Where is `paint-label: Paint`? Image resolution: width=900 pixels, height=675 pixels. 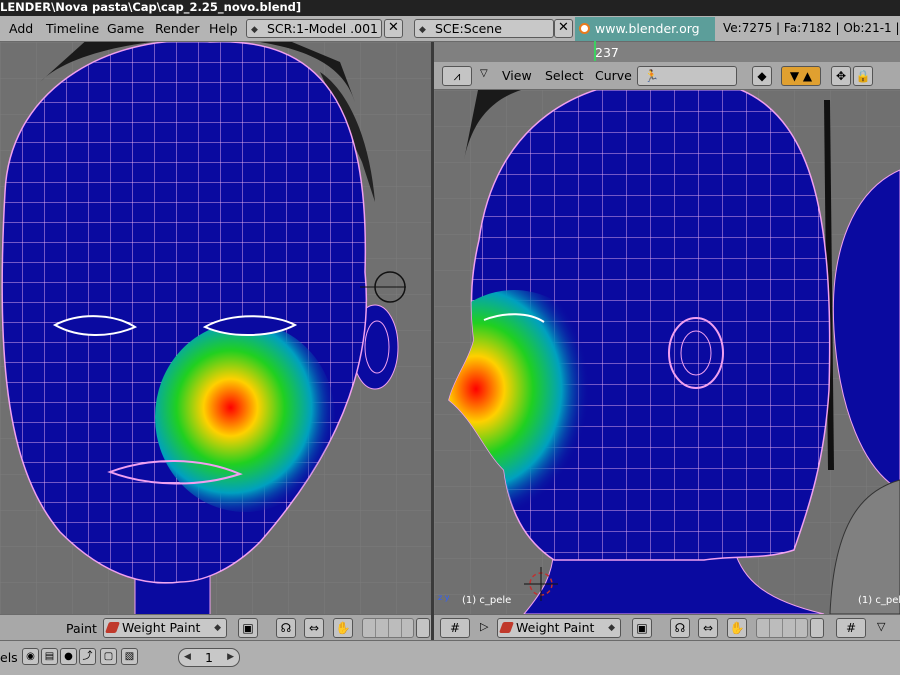 paint-label: Paint is located at coordinates (81, 628).